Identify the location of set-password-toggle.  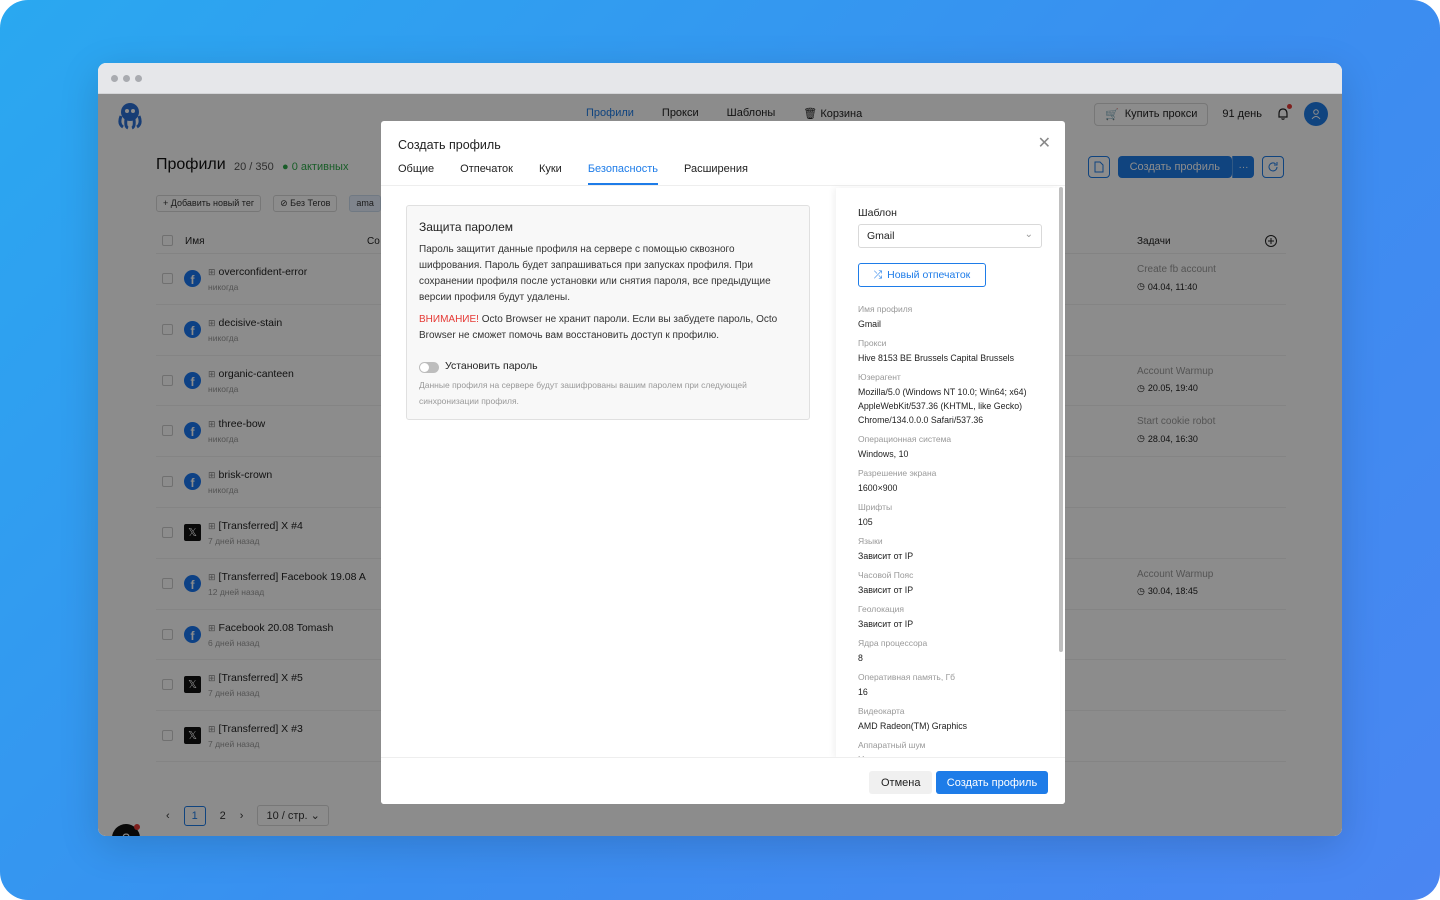
(429, 367).